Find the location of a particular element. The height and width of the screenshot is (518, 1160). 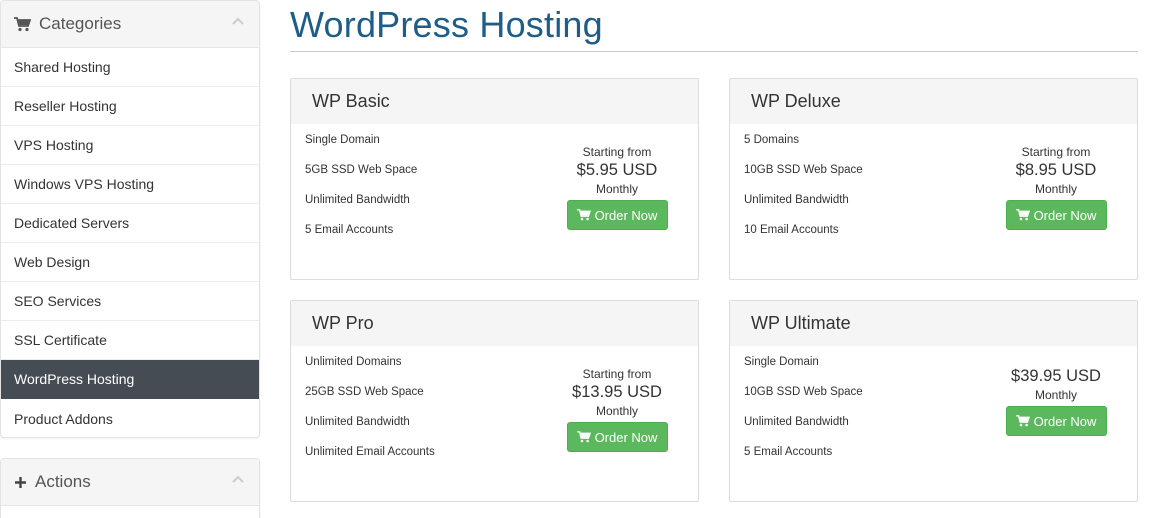

sidebar-item-ssl-certificate: SSL Certificate is located at coordinates (130, 340).